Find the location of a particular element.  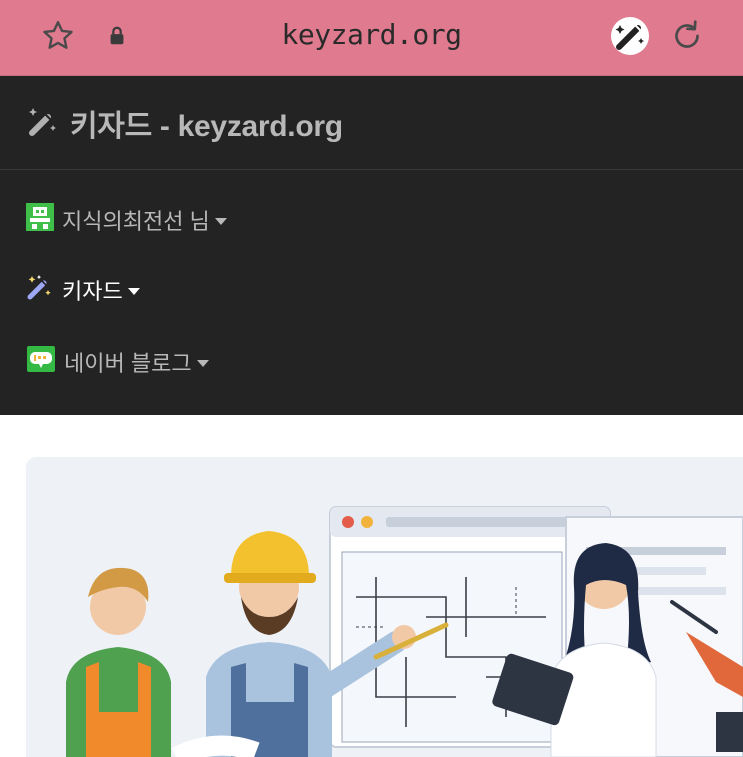

menu-item-user: 지식의최전선 님 is located at coordinates (126, 220).